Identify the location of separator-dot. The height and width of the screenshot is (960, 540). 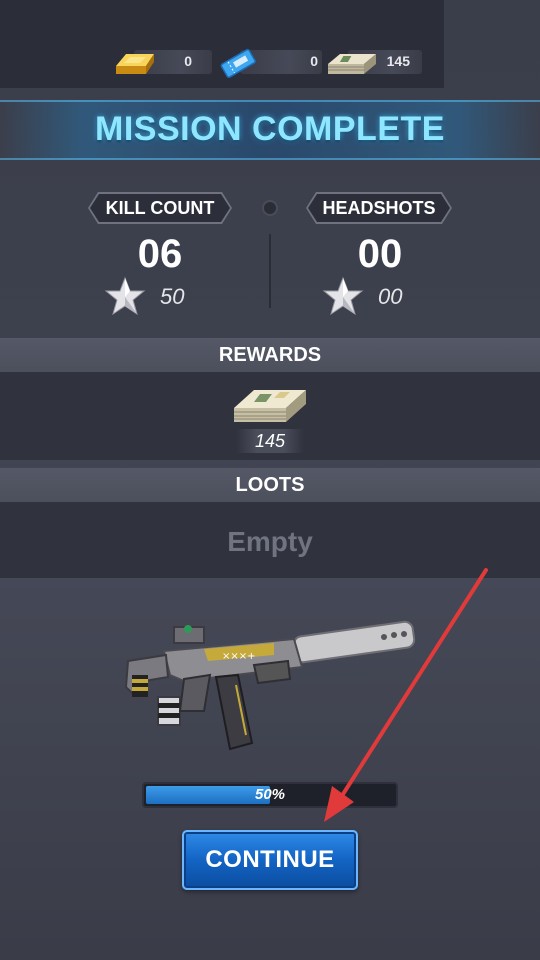
(270, 208).